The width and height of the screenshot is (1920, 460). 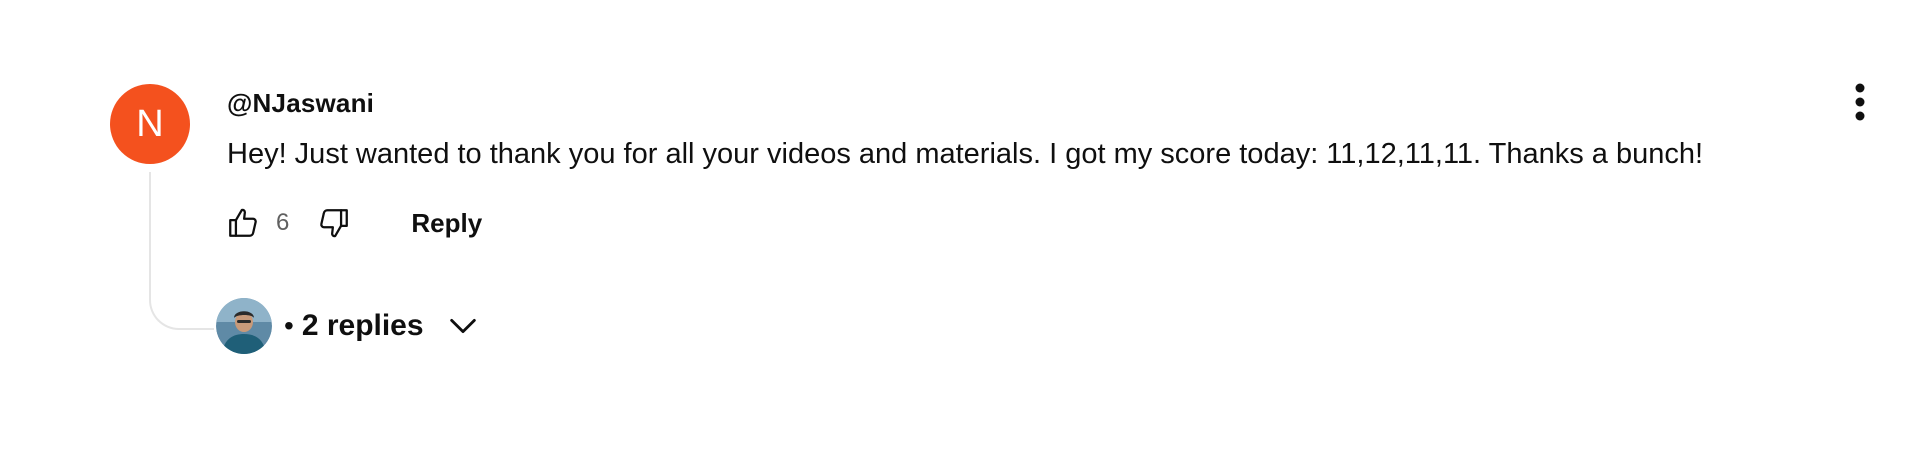 I want to click on commenter-avatar: N, so click(x=150, y=124).